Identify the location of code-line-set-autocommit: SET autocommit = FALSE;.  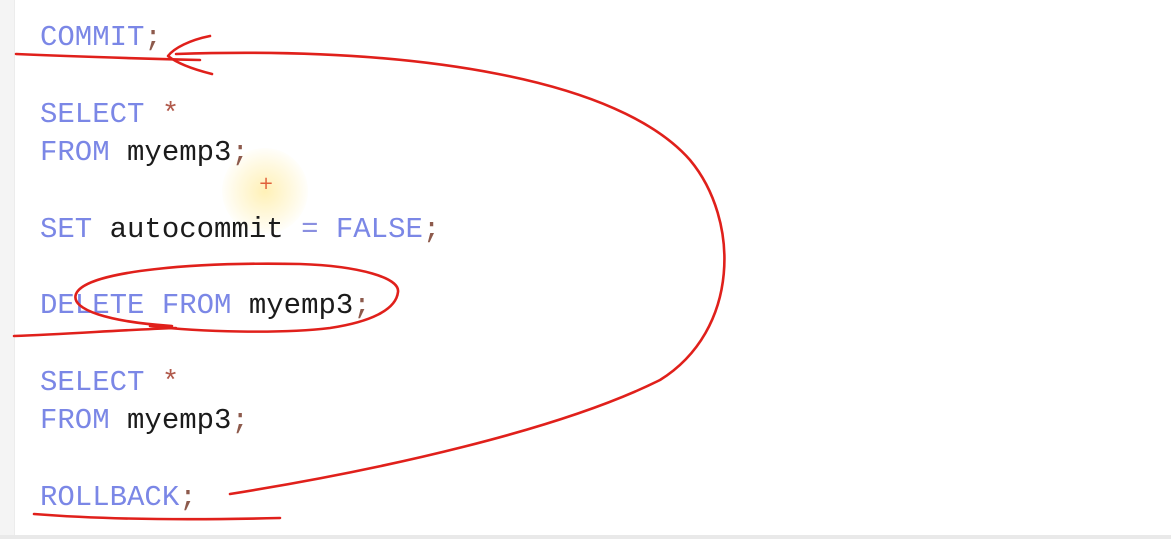
(240, 230).